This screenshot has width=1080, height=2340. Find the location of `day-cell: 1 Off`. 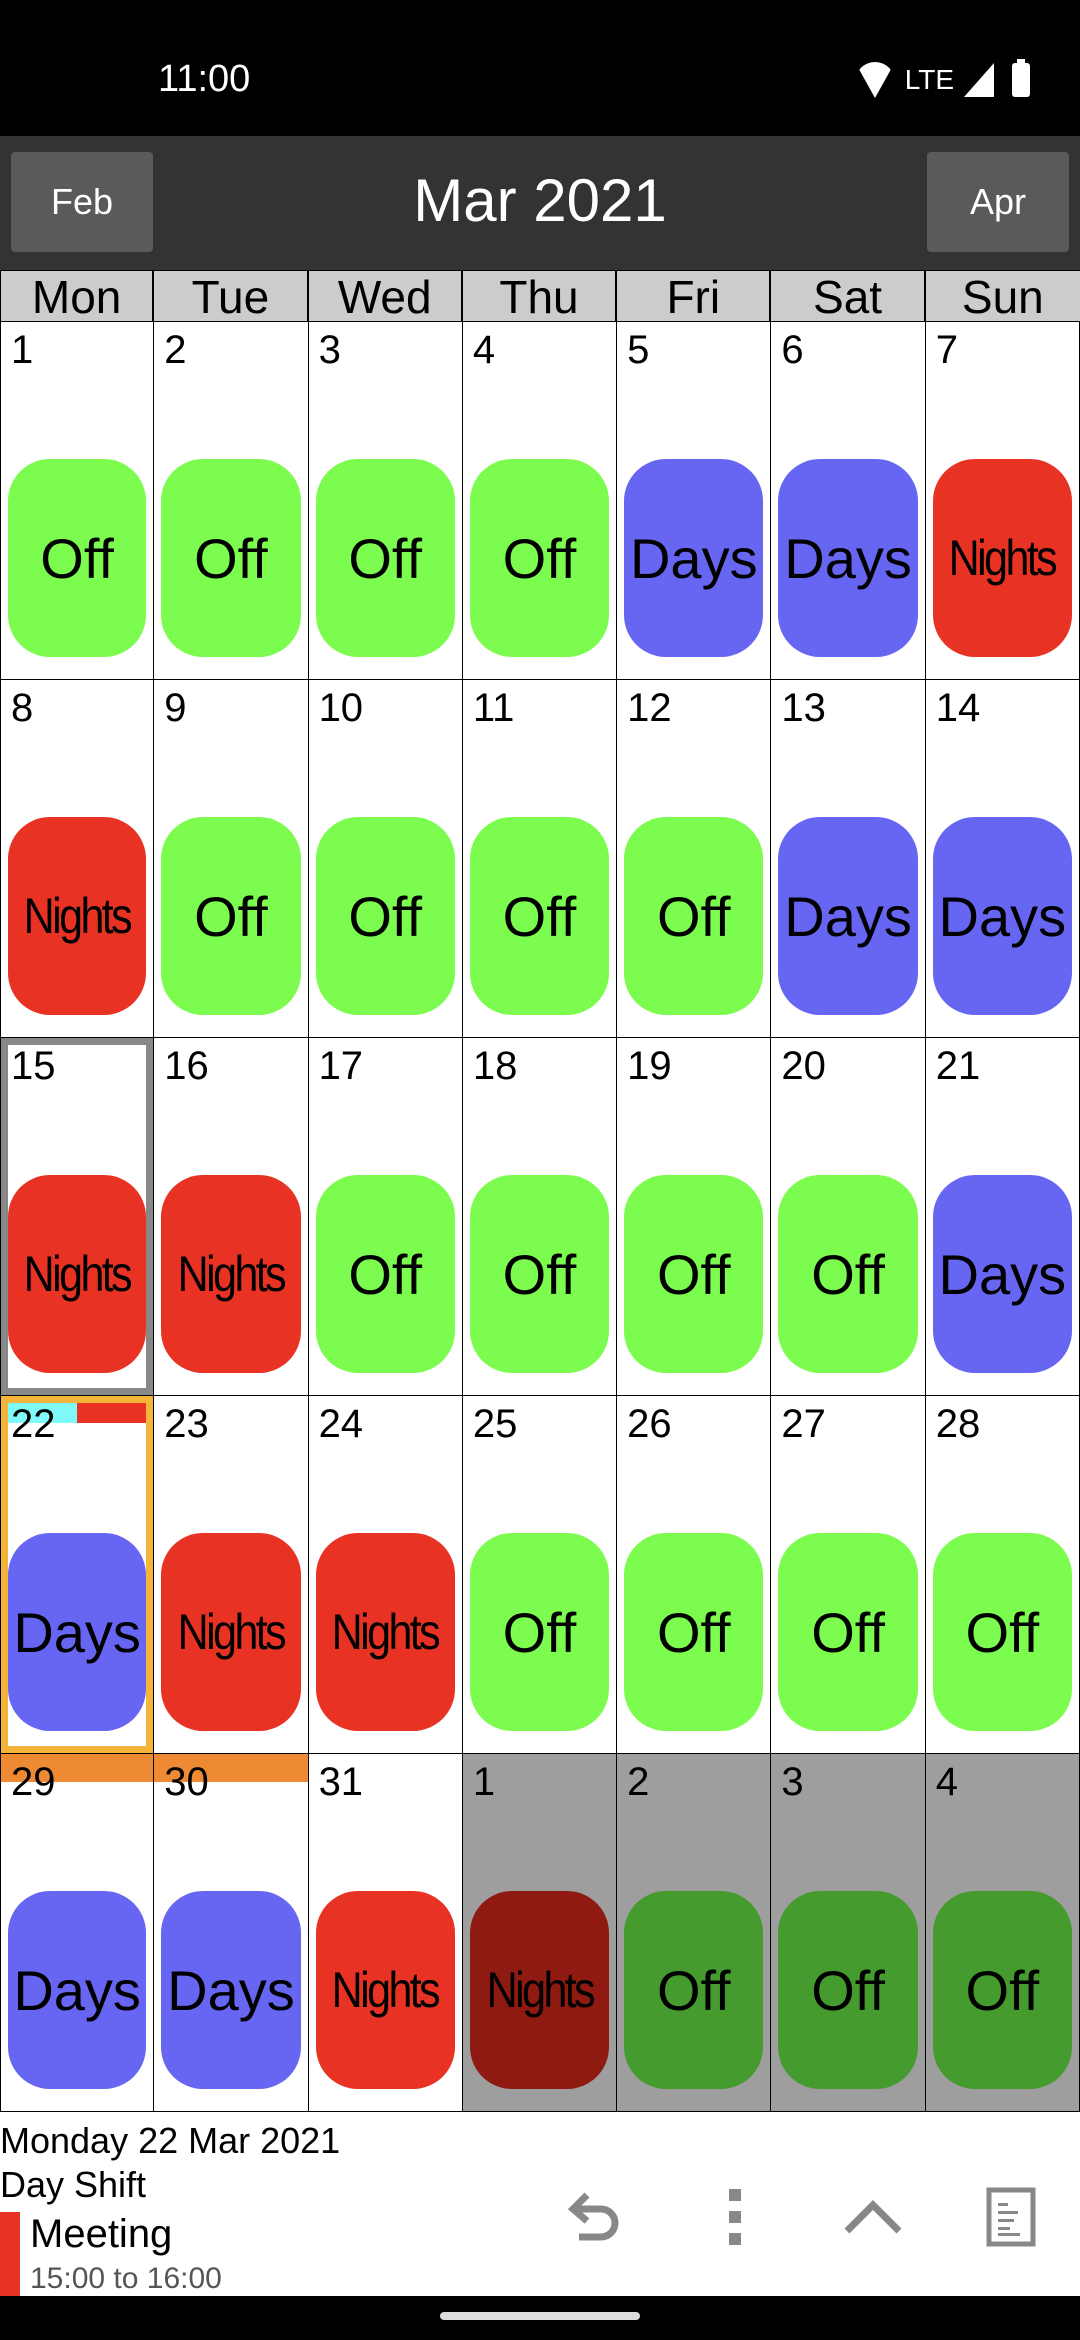

day-cell: 1 Off is located at coordinates (77, 501).